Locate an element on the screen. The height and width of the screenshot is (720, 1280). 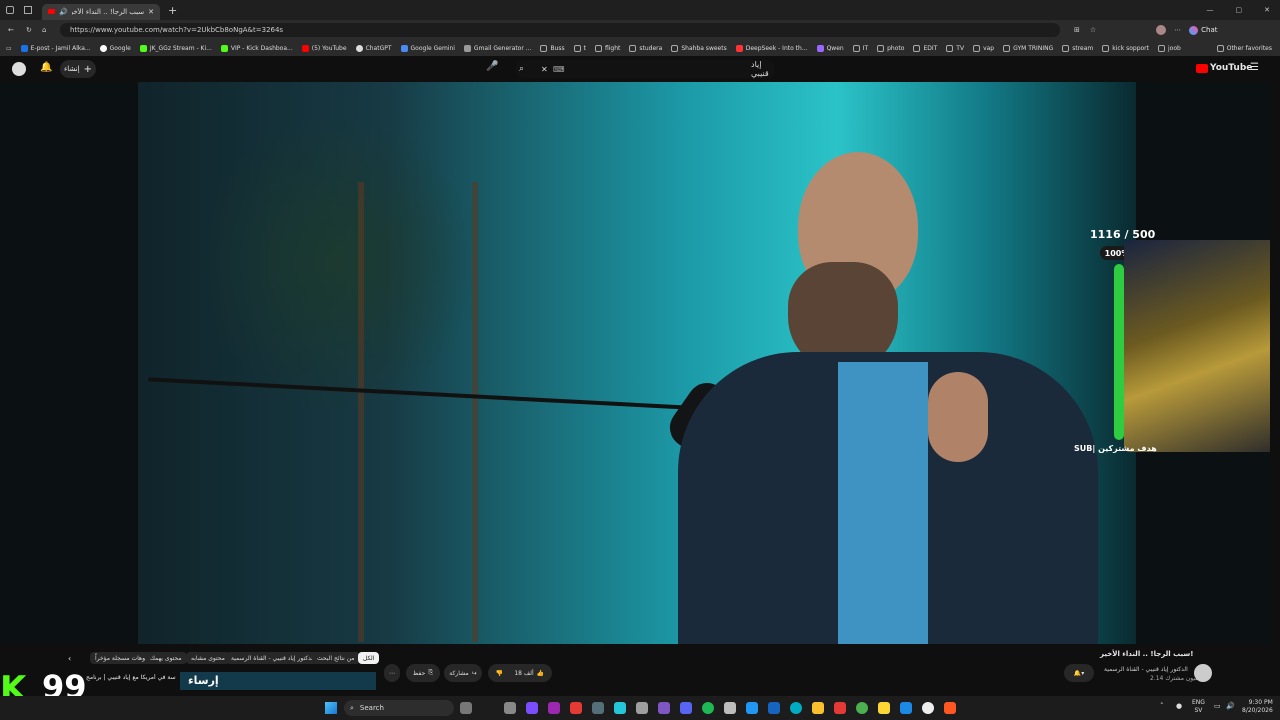
minimize-icon: — is located at coordinates (1210, 10).